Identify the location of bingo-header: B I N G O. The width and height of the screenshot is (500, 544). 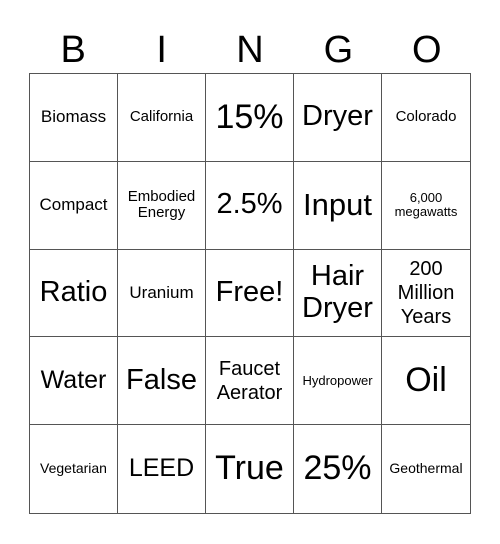
(250, 50).